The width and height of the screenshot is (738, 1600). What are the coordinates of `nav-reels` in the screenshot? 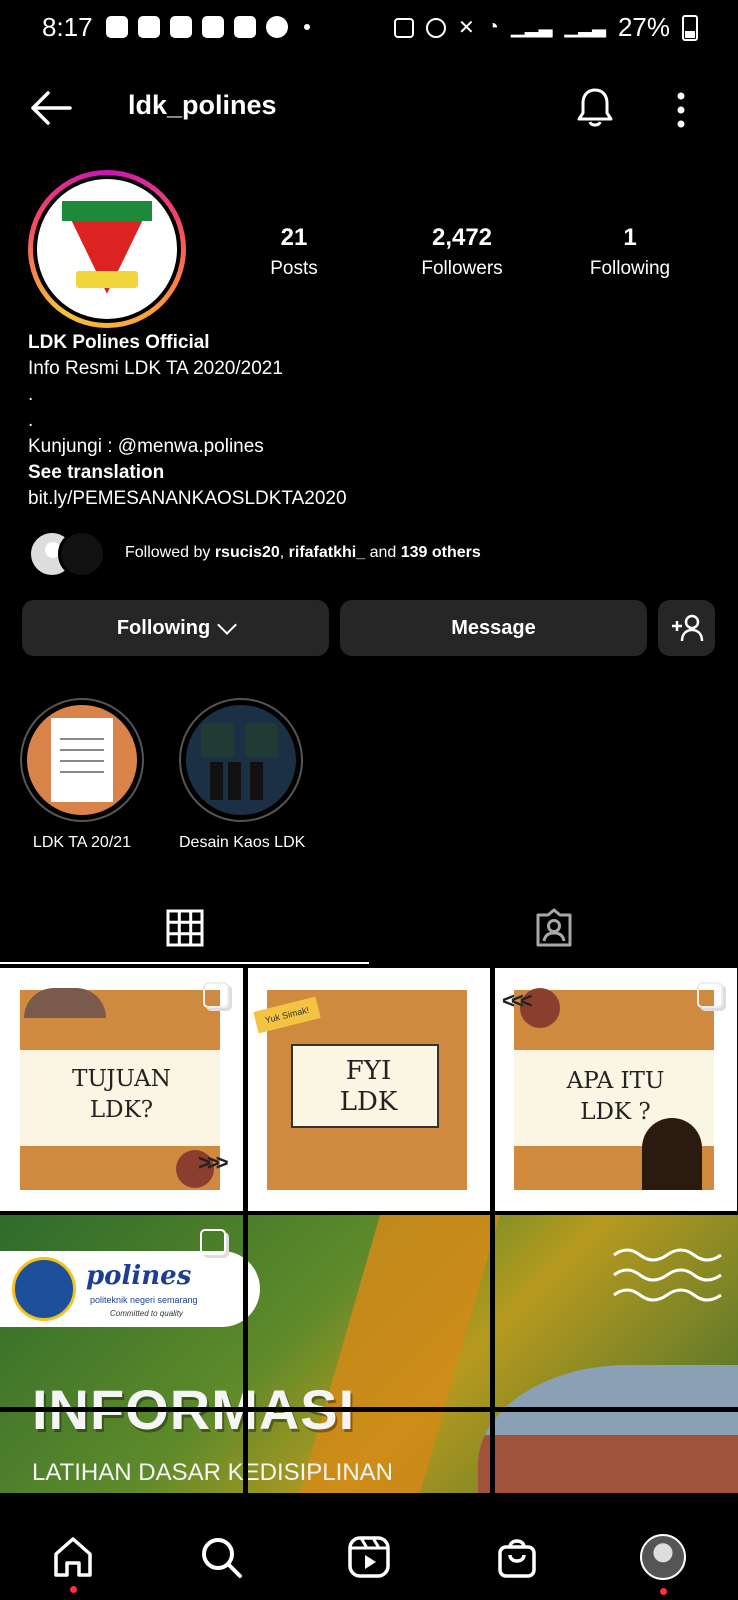 It's located at (369, 1557).